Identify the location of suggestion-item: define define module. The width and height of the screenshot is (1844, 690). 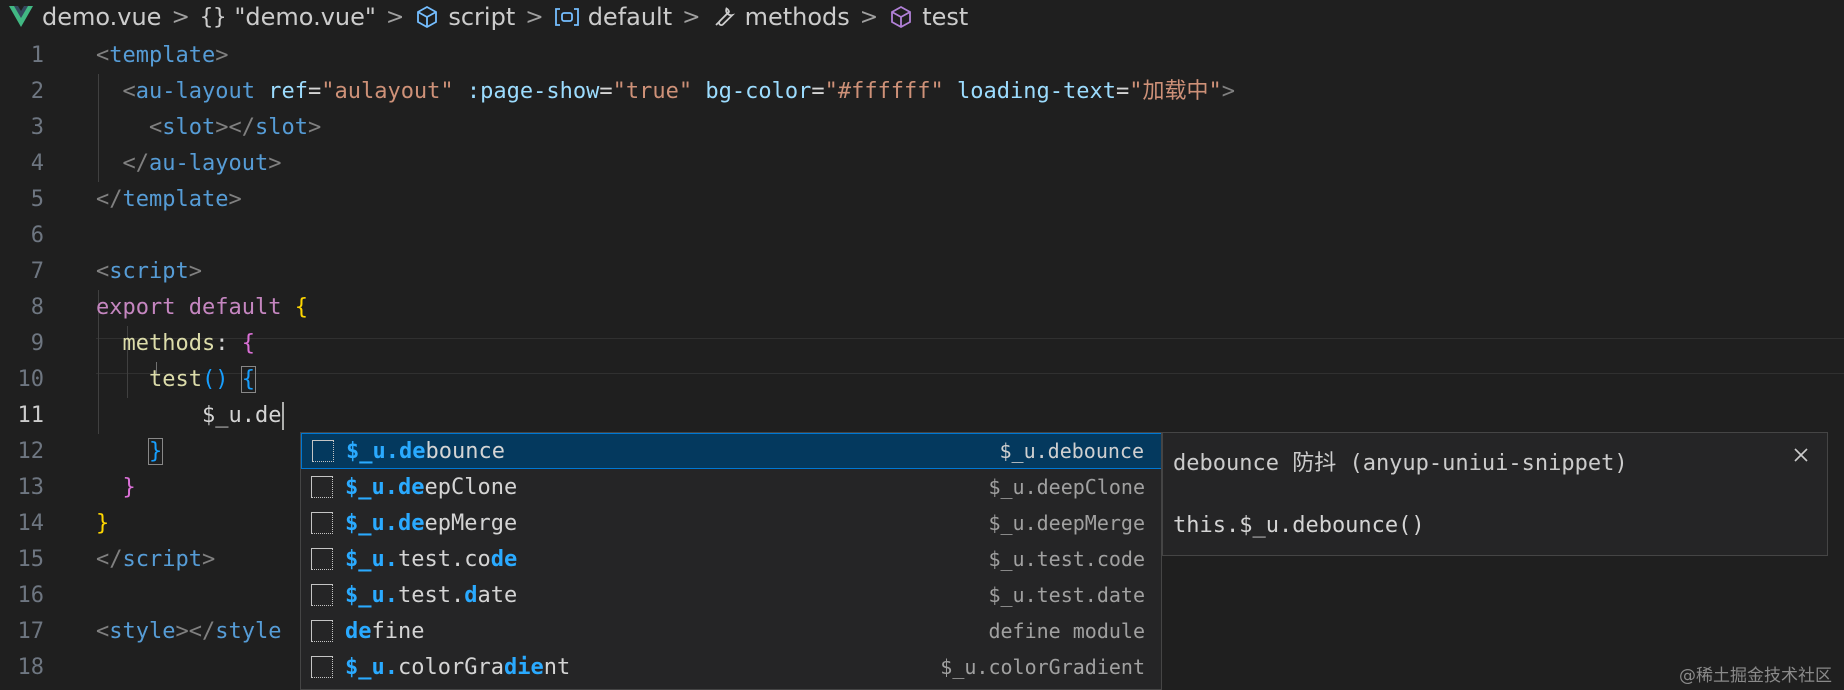
(731, 631).